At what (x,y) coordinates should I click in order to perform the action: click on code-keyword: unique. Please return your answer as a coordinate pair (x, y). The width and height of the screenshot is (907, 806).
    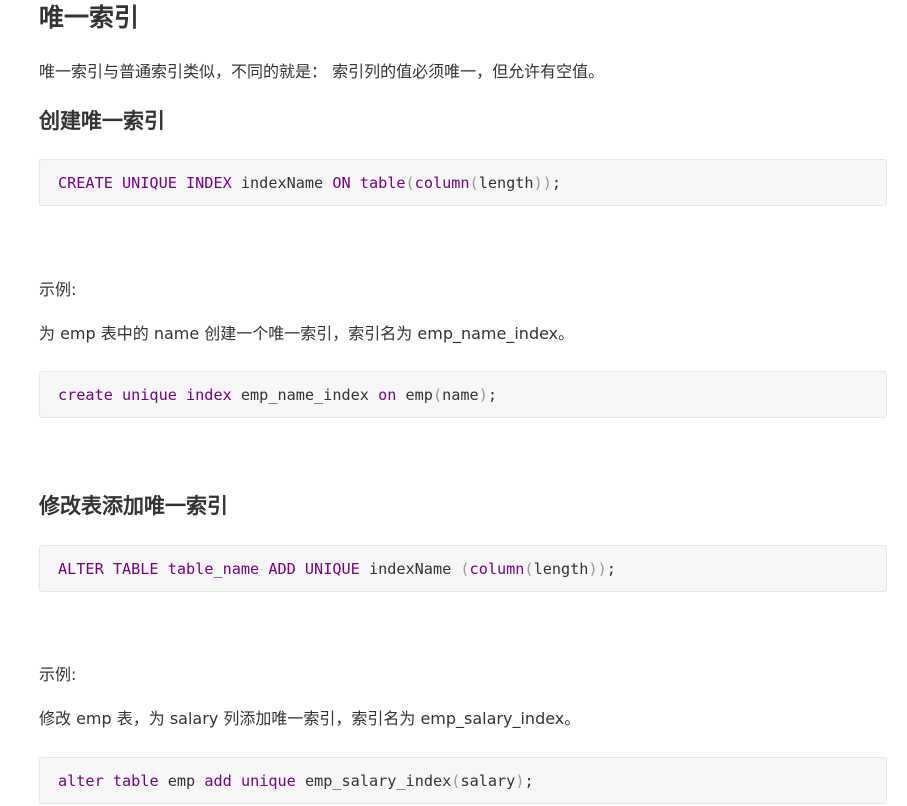
    Looking at the image, I should click on (268, 781).